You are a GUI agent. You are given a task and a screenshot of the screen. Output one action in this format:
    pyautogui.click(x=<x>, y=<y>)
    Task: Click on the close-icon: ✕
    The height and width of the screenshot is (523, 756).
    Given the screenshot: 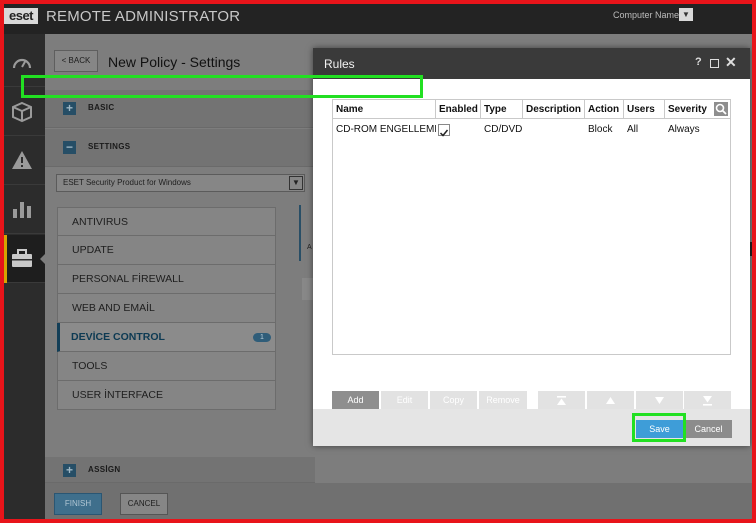 What is the action you would take?
    pyautogui.click(x=731, y=62)
    